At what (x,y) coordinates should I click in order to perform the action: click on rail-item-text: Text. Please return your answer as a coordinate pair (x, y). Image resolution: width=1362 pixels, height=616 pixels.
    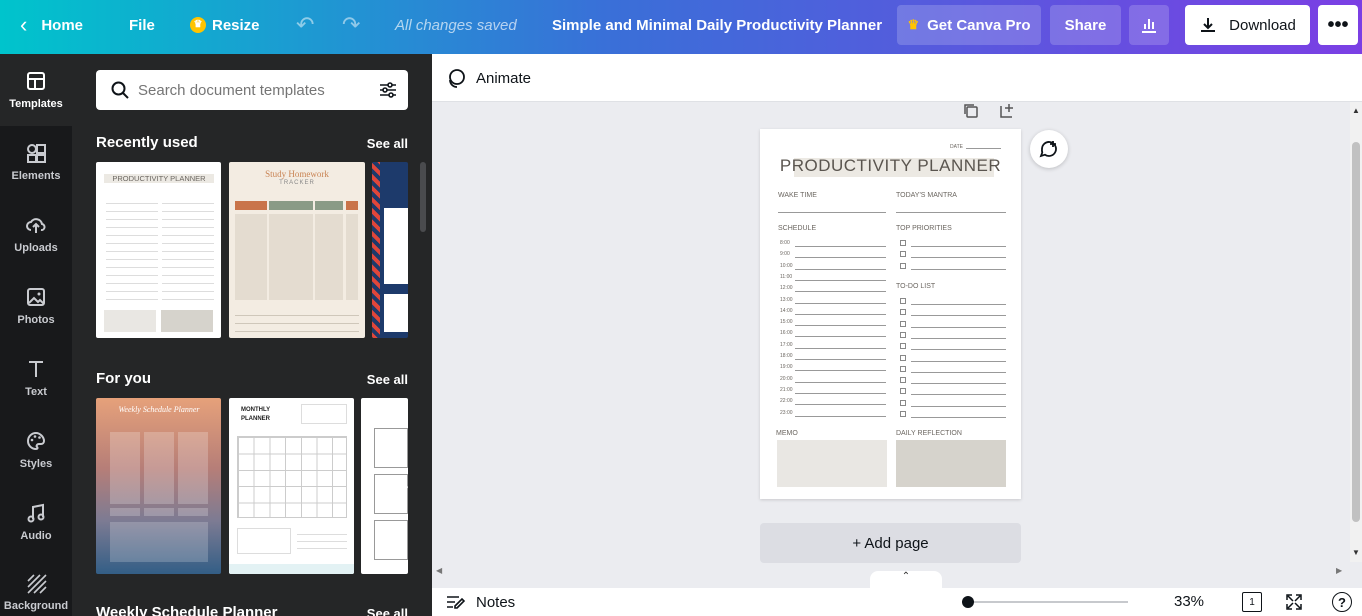
    Looking at the image, I should click on (36, 378).